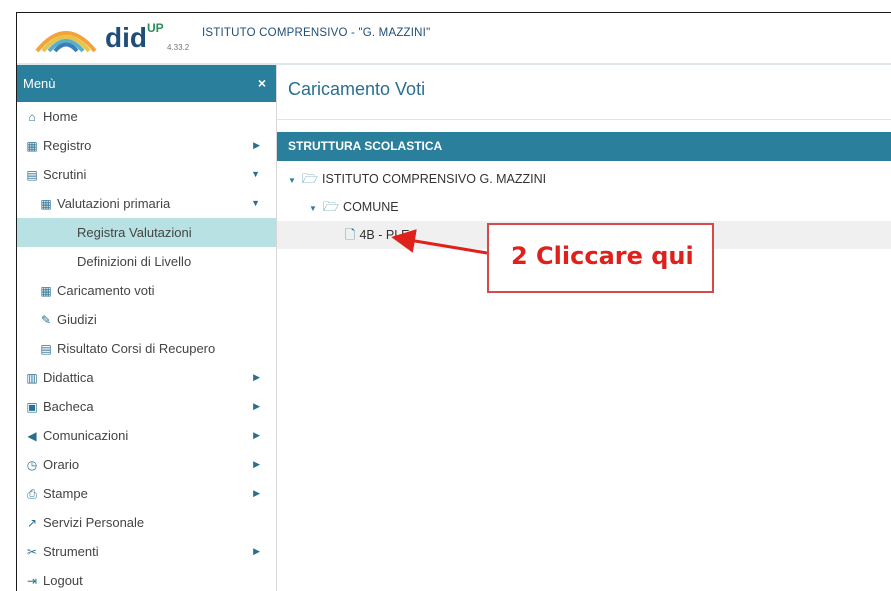  Describe the element at coordinates (32, 581) in the screenshot. I see `logout-icon: ⇥` at that location.